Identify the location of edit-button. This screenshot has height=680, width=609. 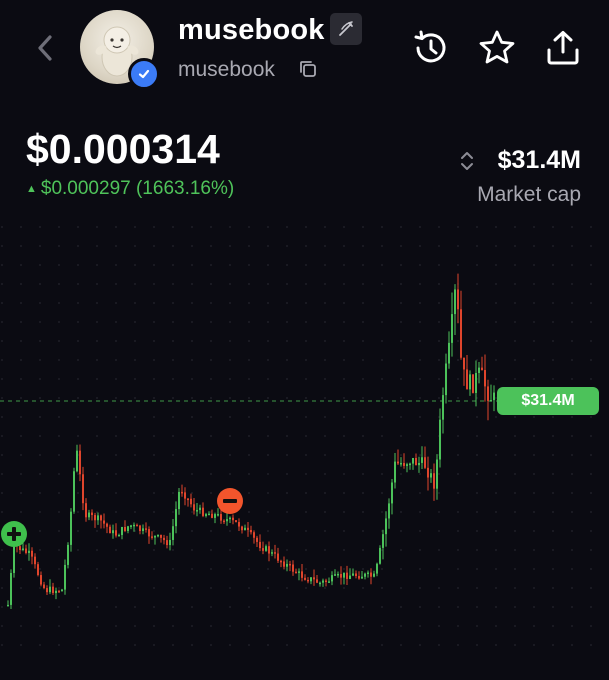
(346, 29).